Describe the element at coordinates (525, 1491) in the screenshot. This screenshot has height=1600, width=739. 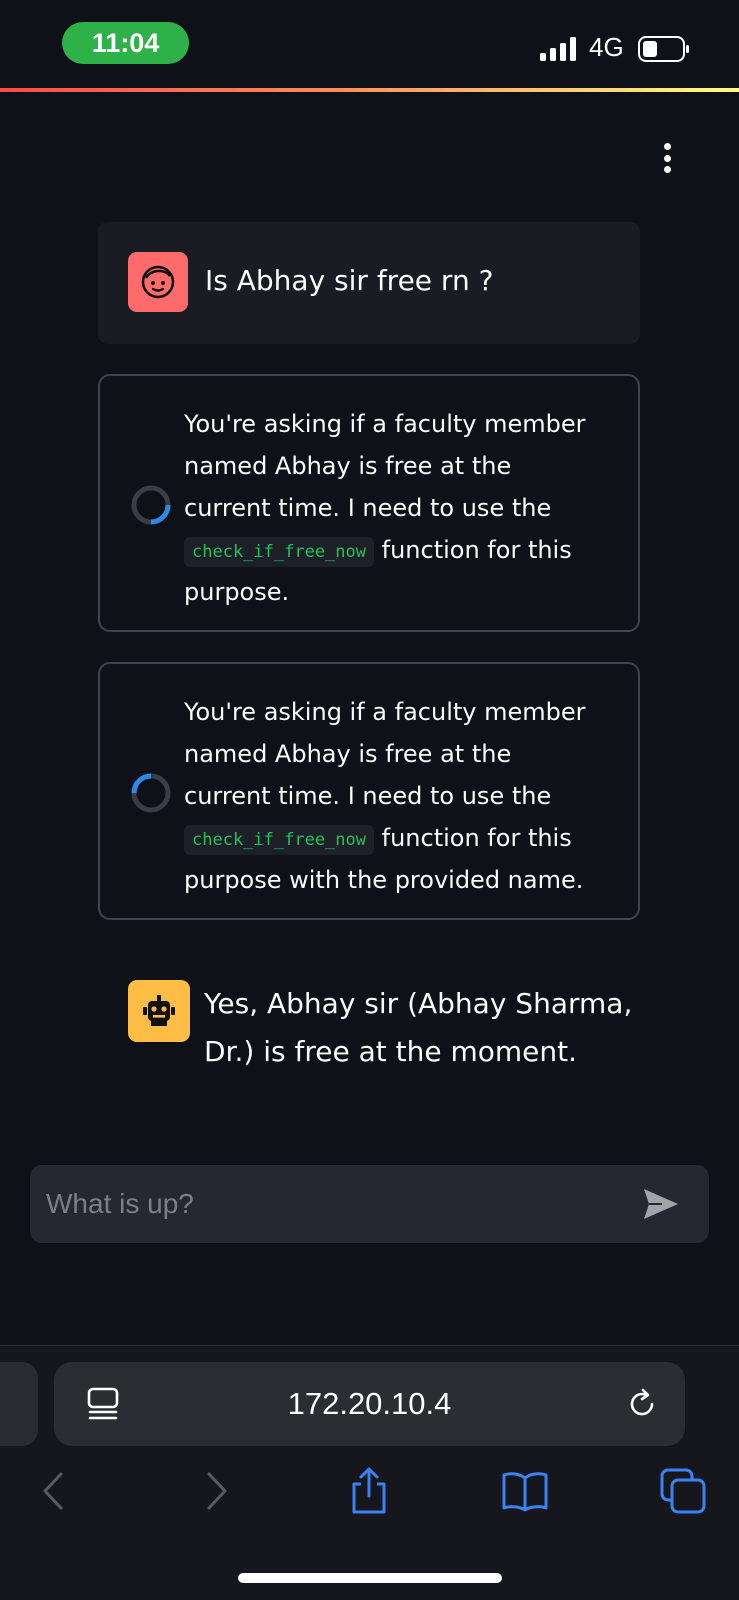
I see `bookmarks-icon` at that location.